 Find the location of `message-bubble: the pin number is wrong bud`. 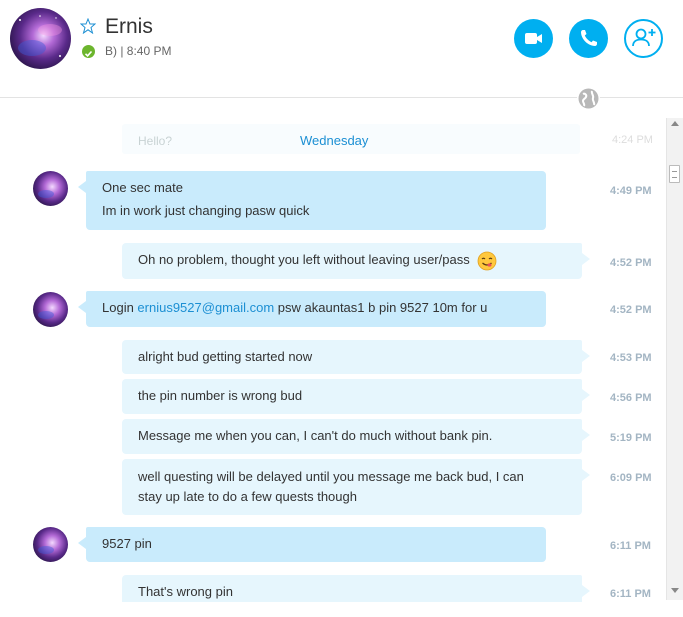

message-bubble: the pin number is wrong bud is located at coordinates (356, 396).